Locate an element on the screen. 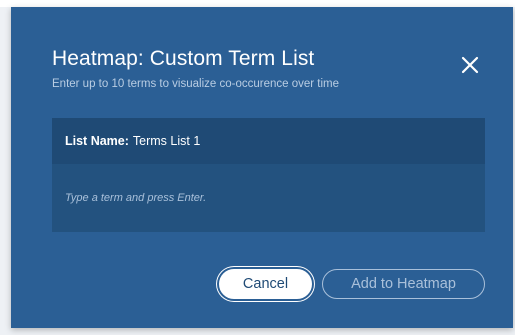 The height and width of the screenshot is (335, 515). close-button is located at coordinates (470, 65).